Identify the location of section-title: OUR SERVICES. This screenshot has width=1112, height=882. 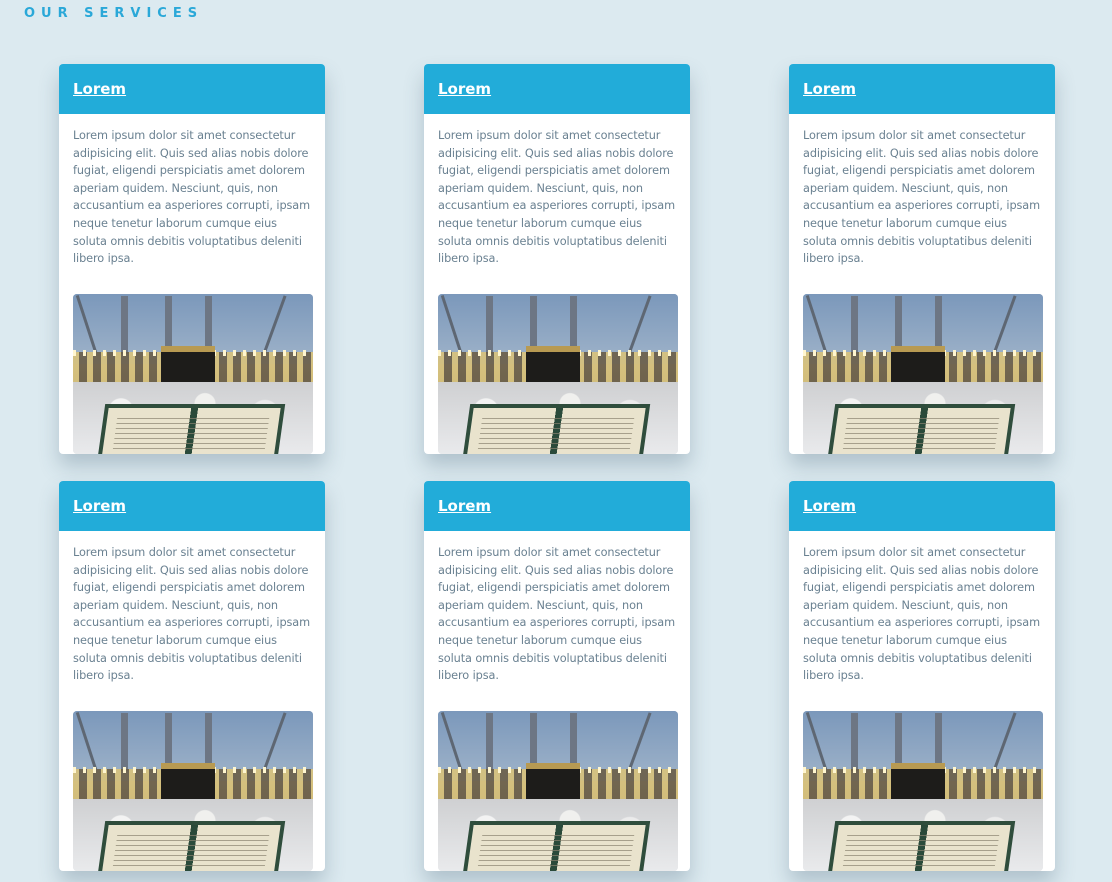
(114, 13).